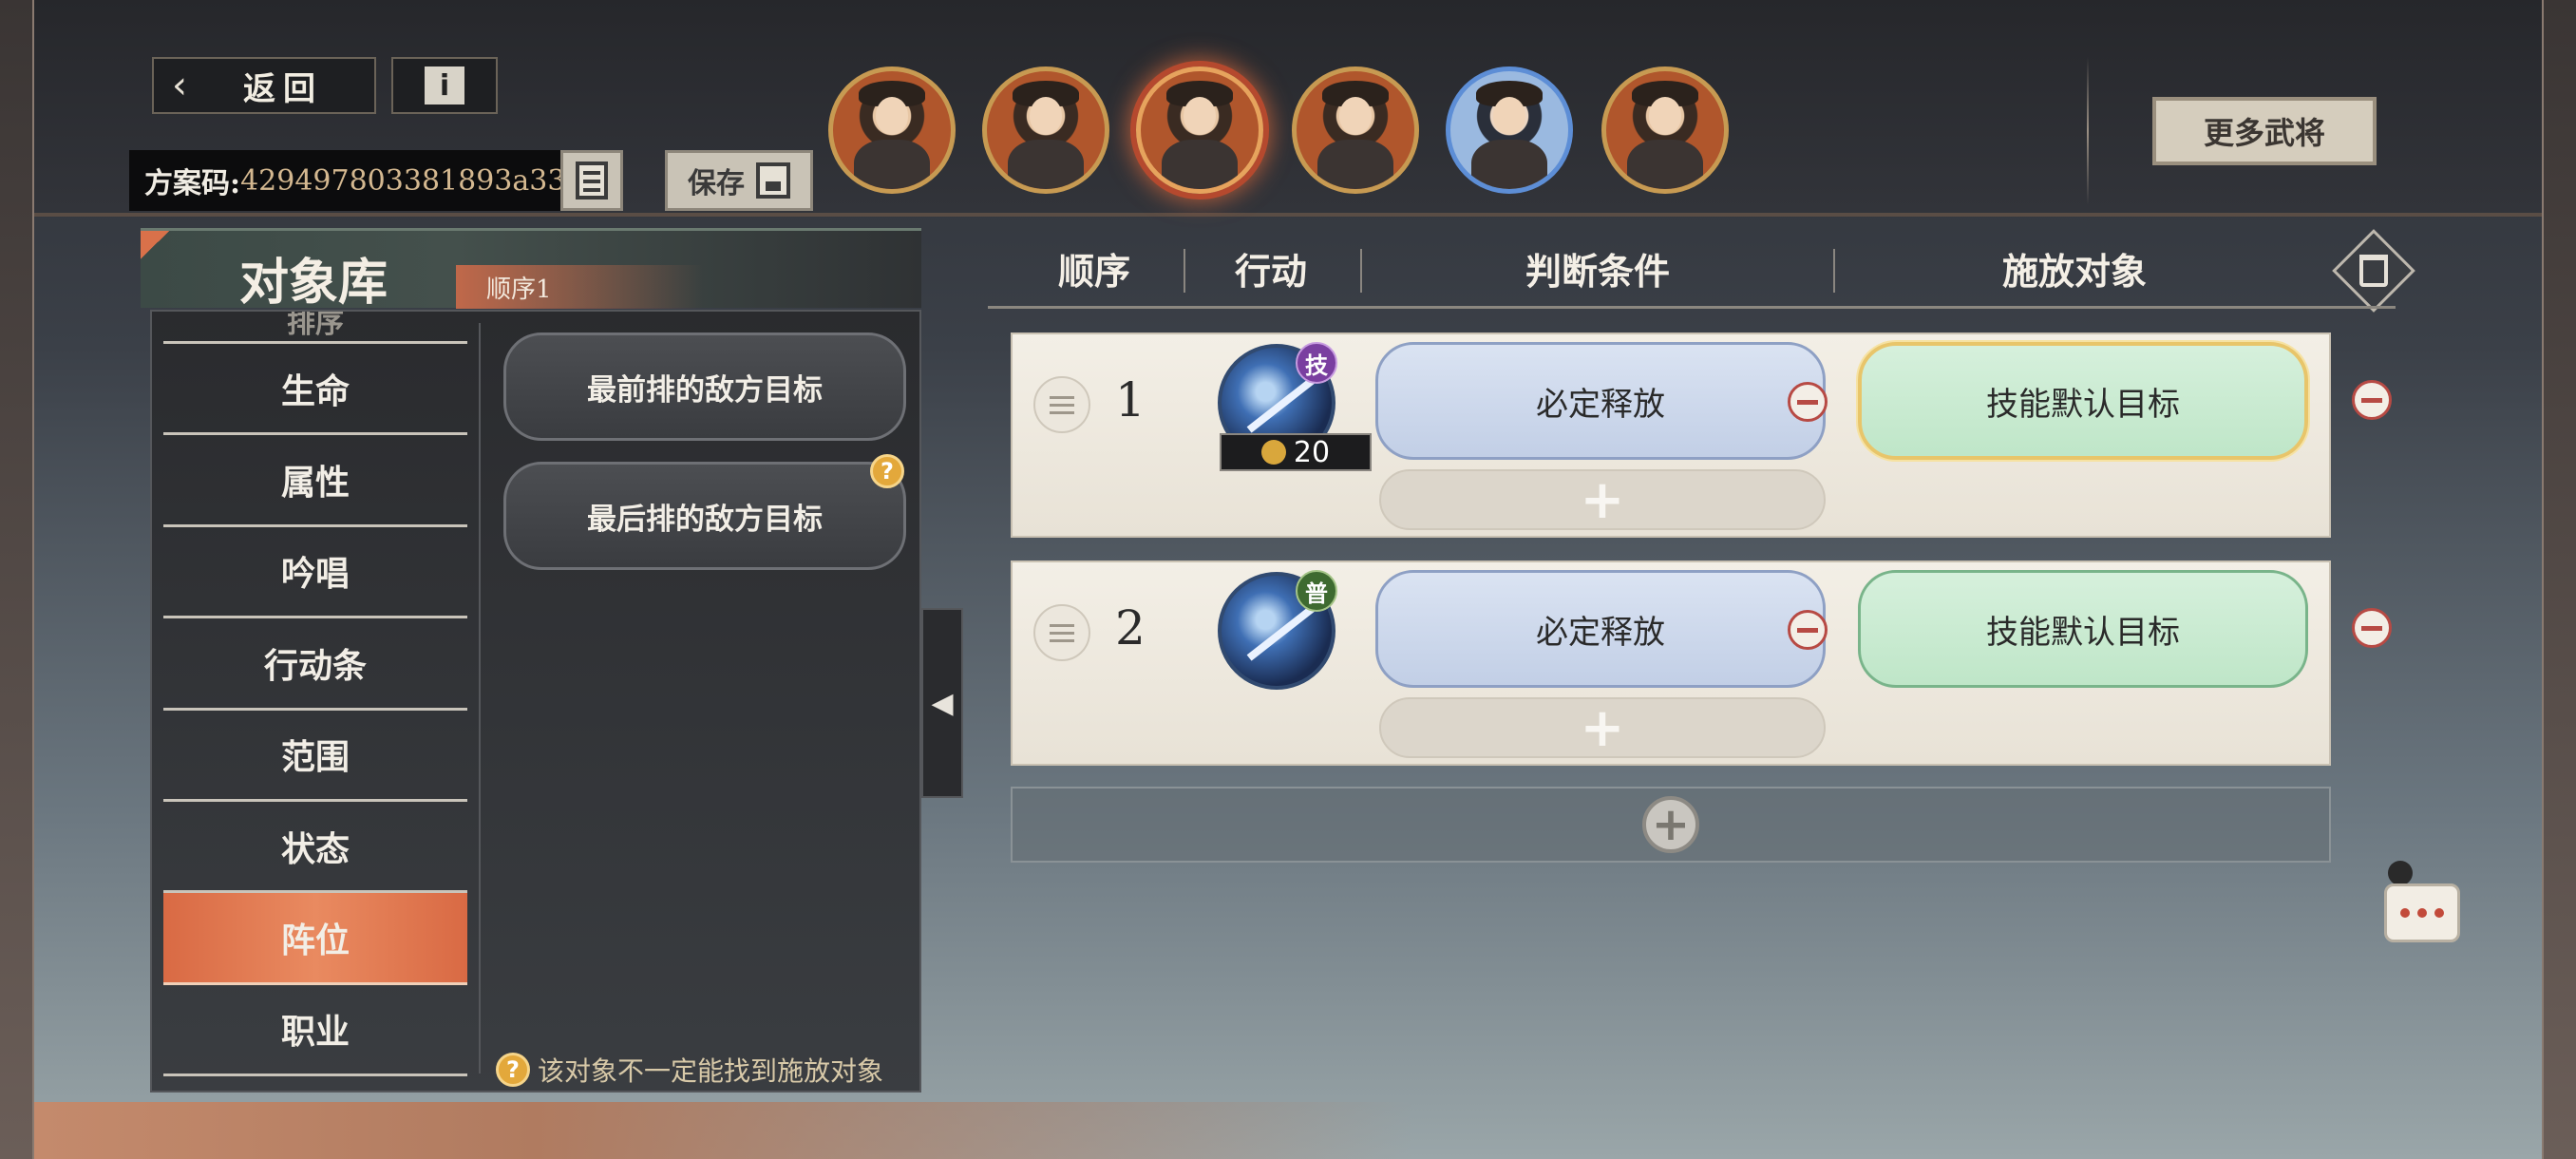 The height and width of the screenshot is (1159, 2576). What do you see at coordinates (1094, 271) in the screenshot?
I see `header-order: 顺序` at bounding box center [1094, 271].